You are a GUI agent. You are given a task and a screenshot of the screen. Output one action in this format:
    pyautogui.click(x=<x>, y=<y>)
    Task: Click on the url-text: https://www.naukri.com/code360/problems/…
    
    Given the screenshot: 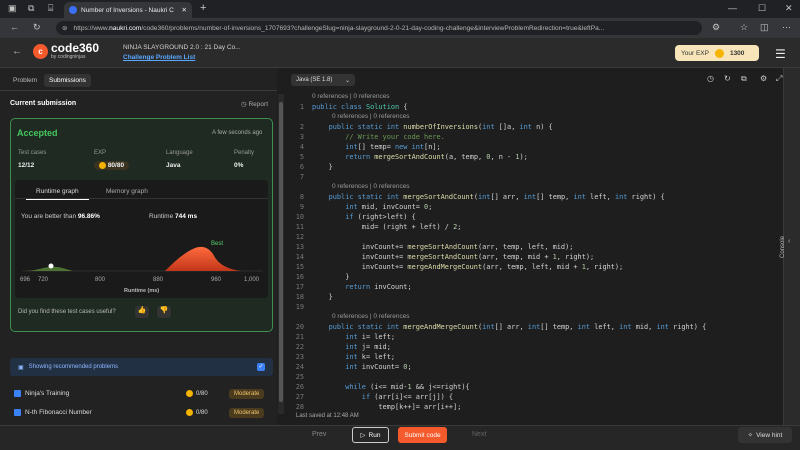 What is the action you would take?
    pyautogui.click(x=339, y=28)
    